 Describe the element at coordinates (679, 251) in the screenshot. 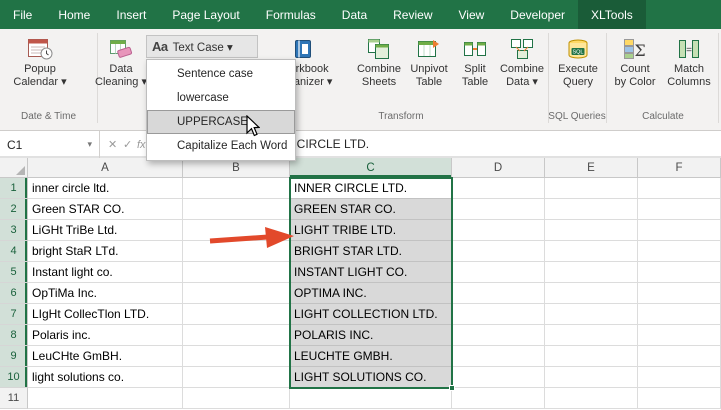

I see `cell-f4` at that location.